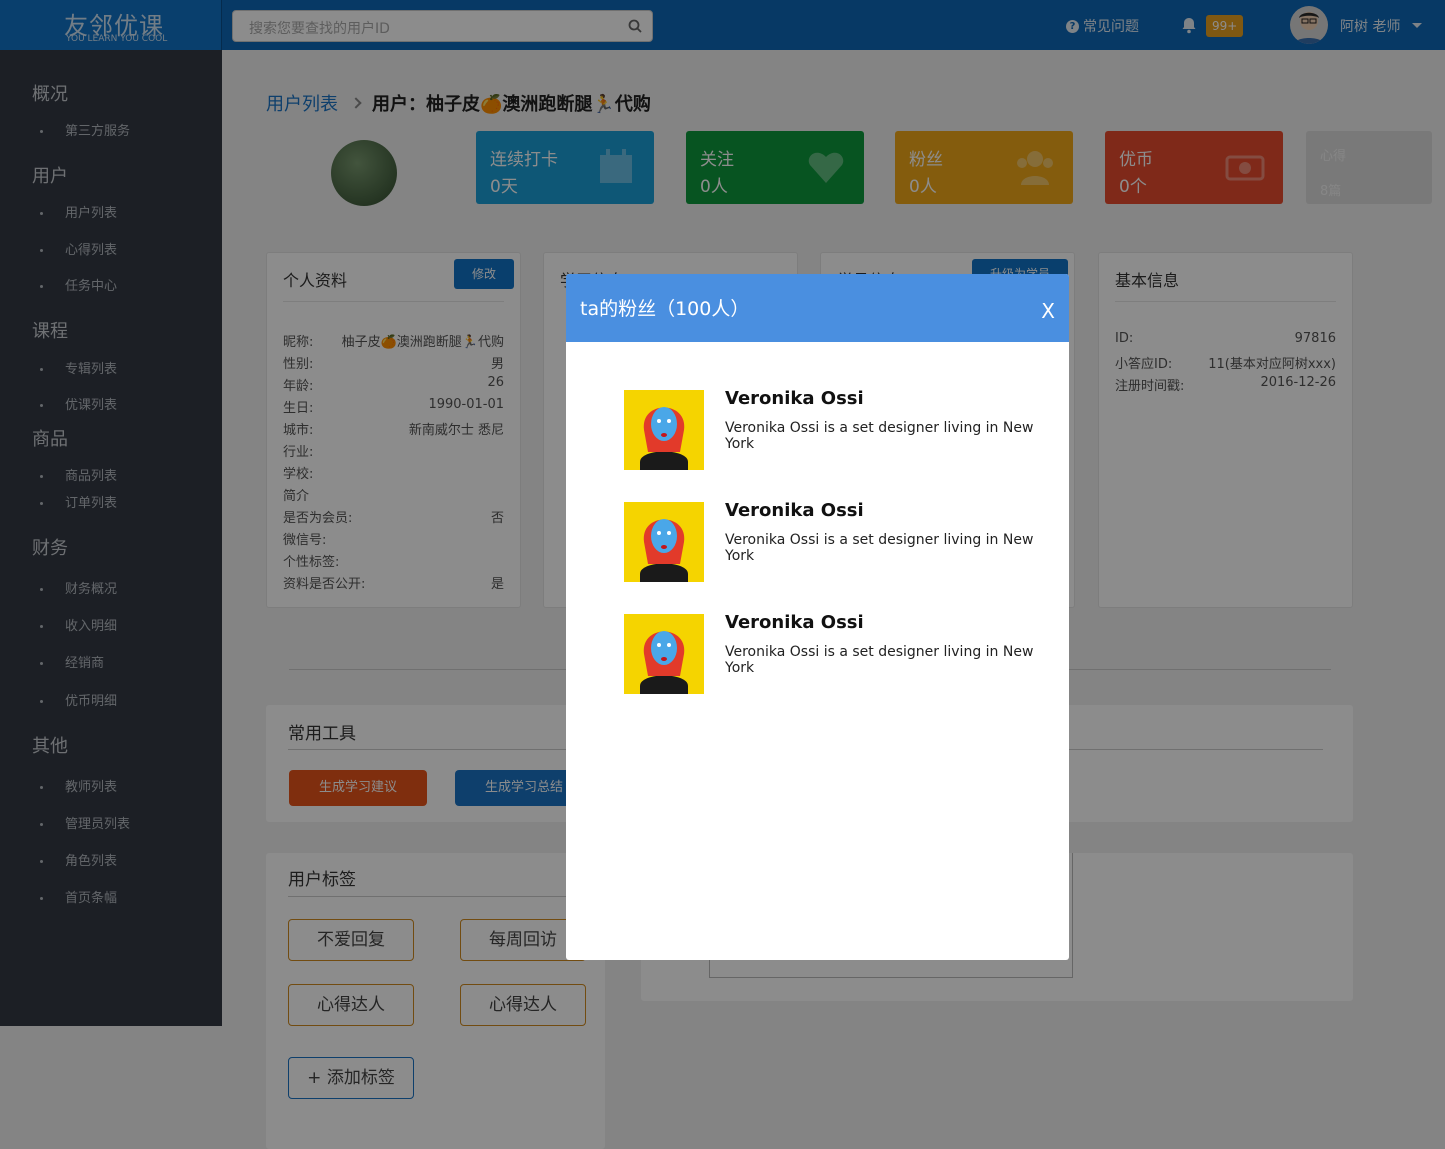 The height and width of the screenshot is (1149, 1445). I want to click on modal-header: ta的粉丝（100人） X, so click(817, 308).